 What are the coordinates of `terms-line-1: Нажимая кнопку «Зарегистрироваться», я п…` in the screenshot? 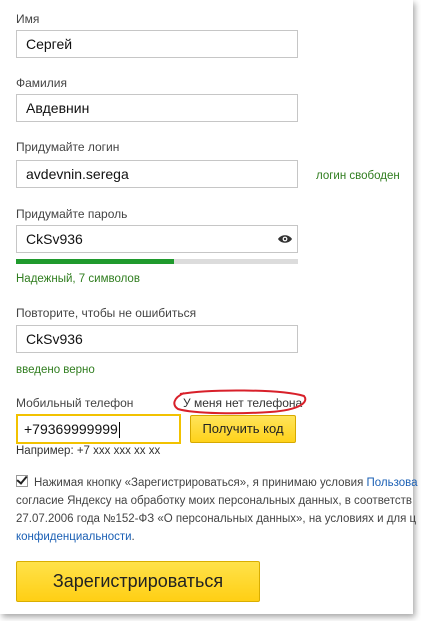 It's located at (200, 483).